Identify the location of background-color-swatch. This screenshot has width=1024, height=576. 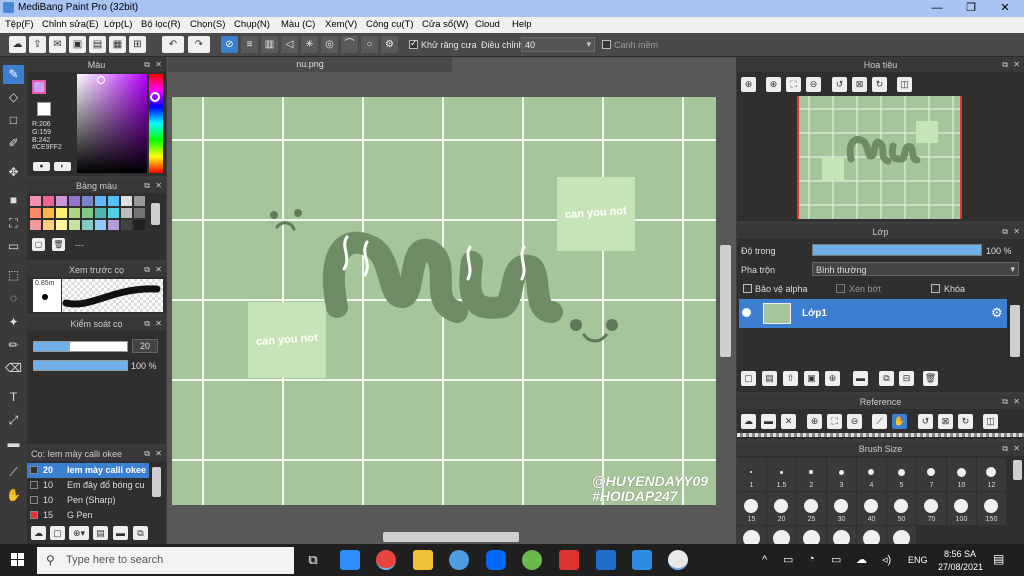
(44, 109).